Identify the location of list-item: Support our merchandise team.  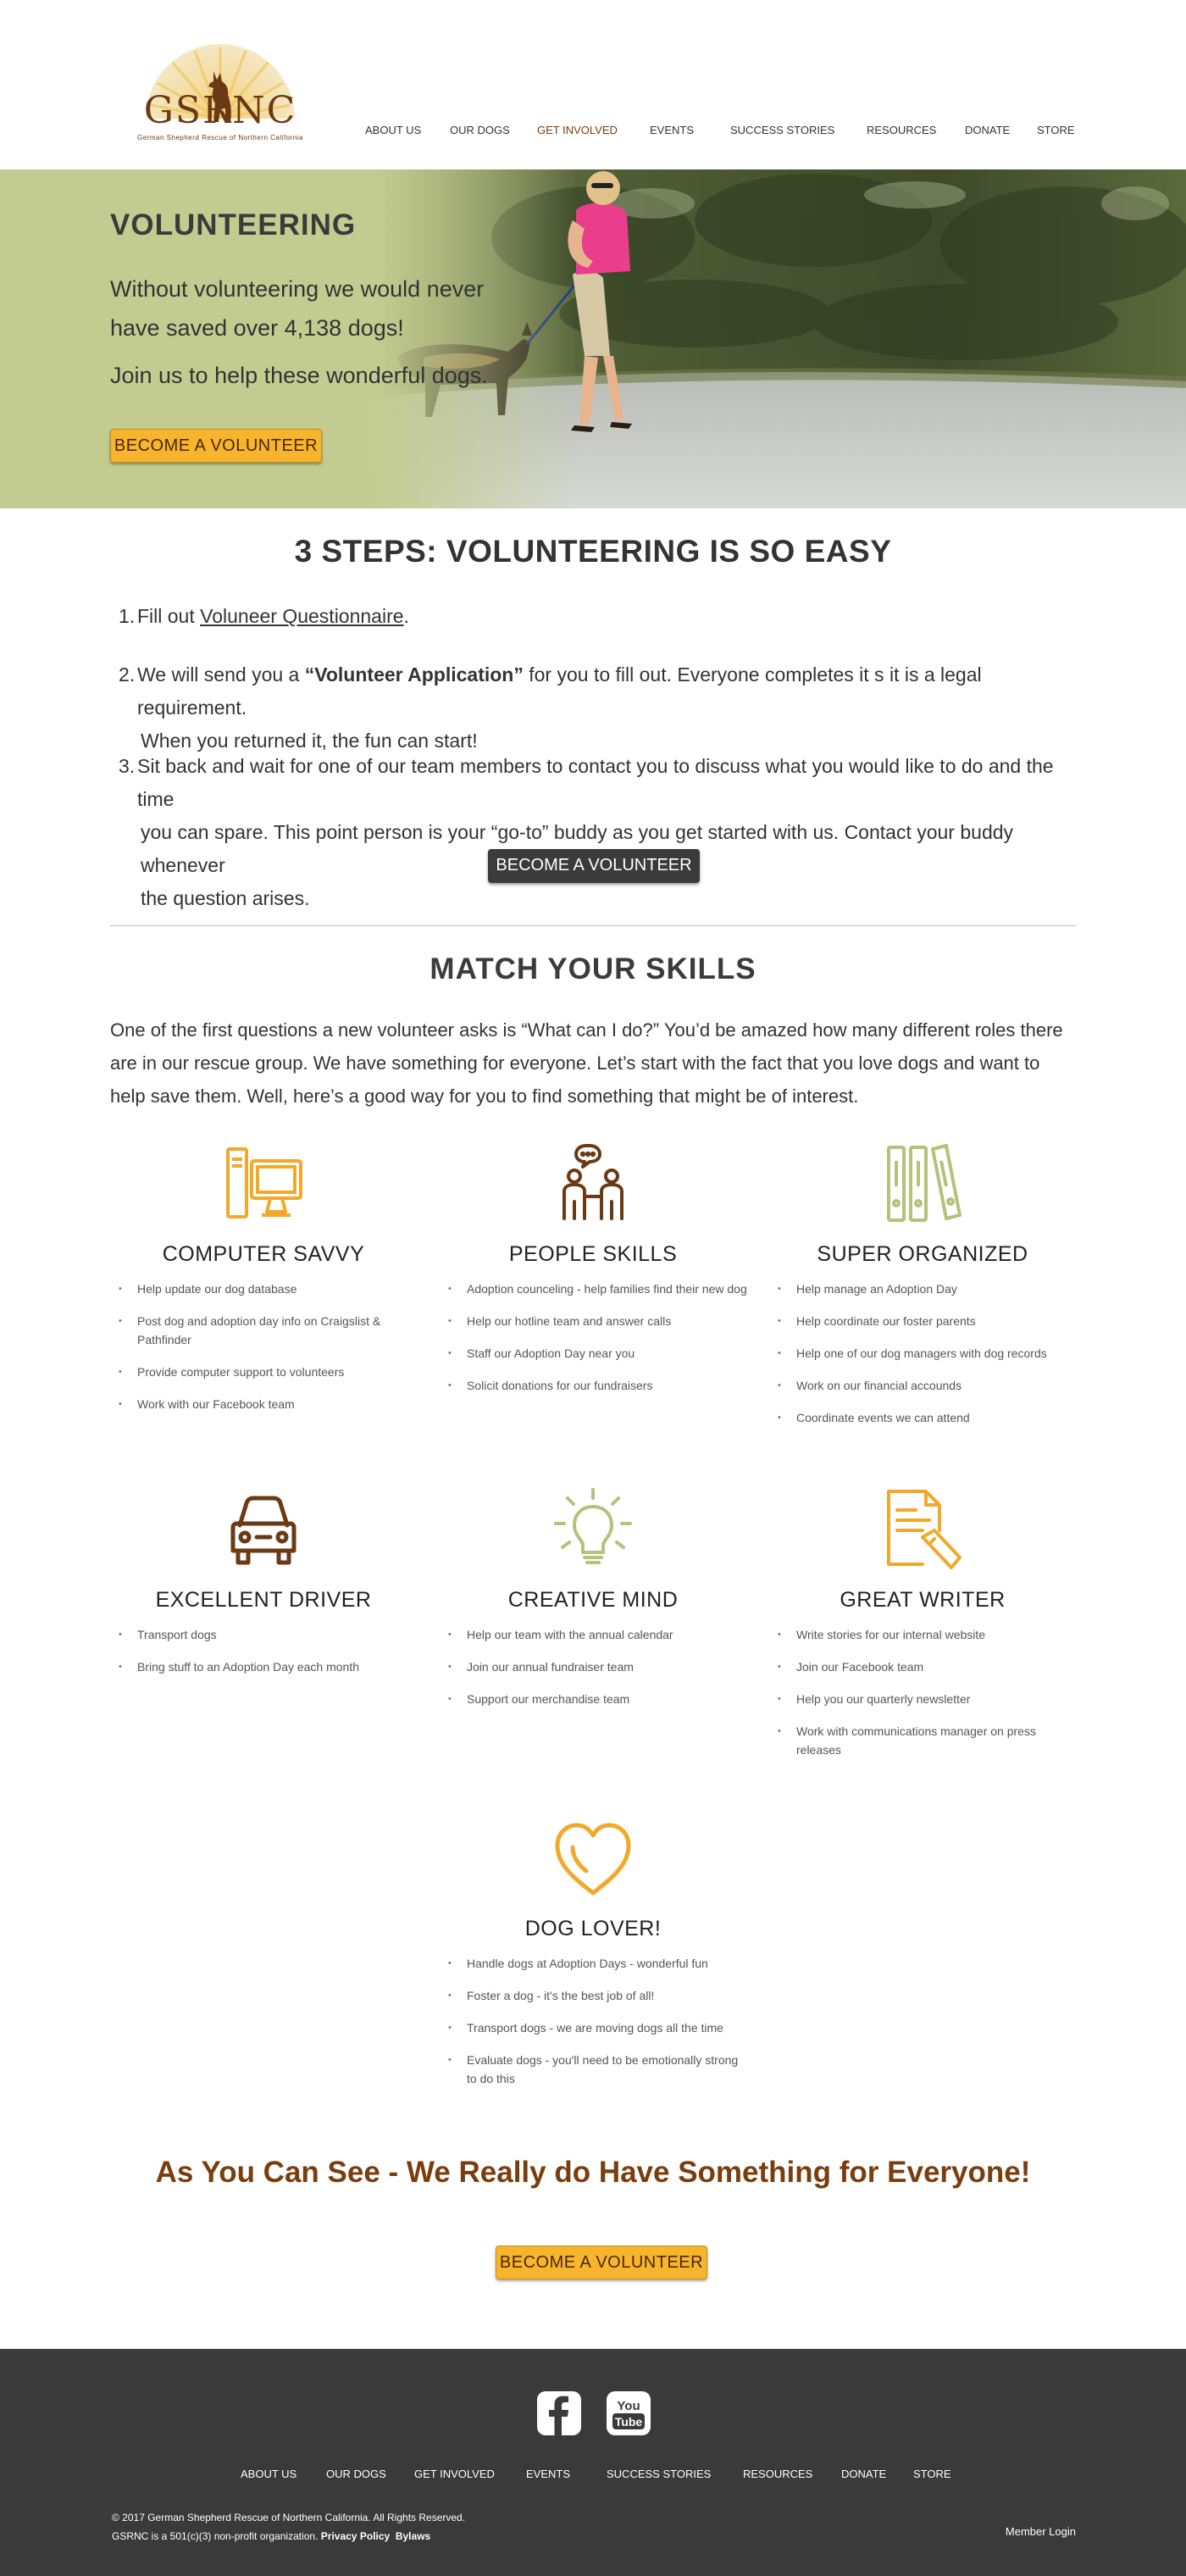
(599, 1699).